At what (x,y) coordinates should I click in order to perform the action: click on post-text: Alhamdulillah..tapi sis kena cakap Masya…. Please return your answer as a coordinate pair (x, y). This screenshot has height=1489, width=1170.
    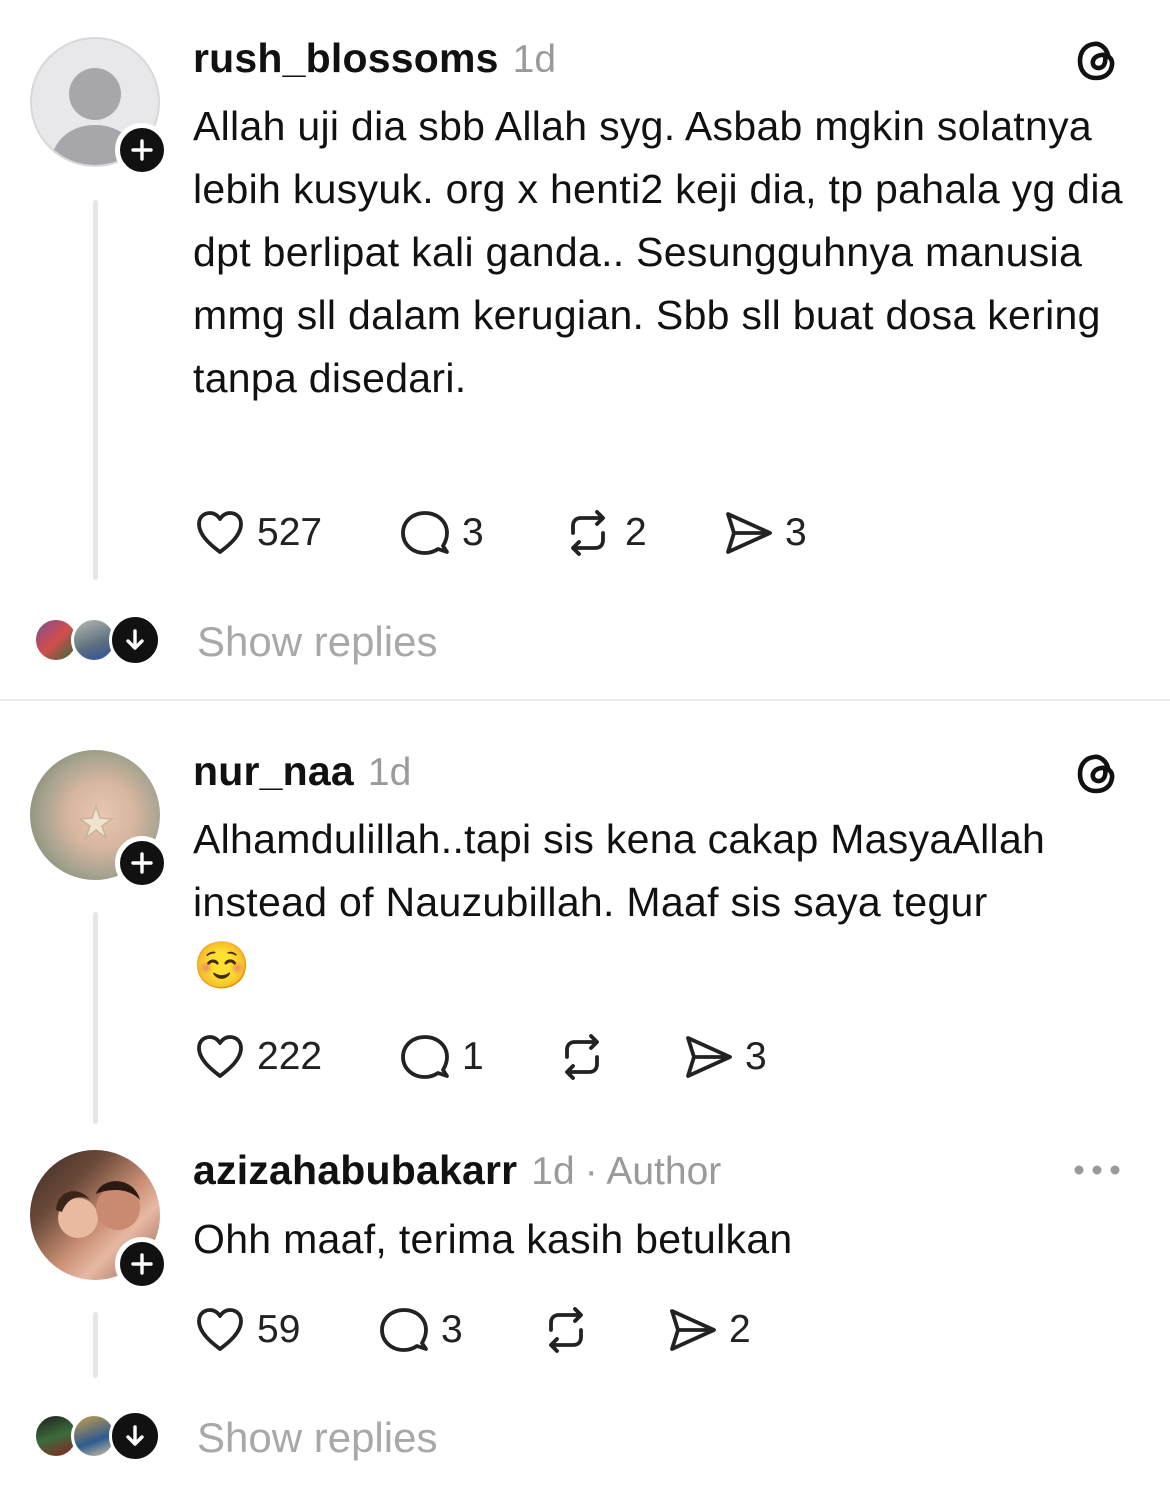
    Looking at the image, I should click on (668, 903).